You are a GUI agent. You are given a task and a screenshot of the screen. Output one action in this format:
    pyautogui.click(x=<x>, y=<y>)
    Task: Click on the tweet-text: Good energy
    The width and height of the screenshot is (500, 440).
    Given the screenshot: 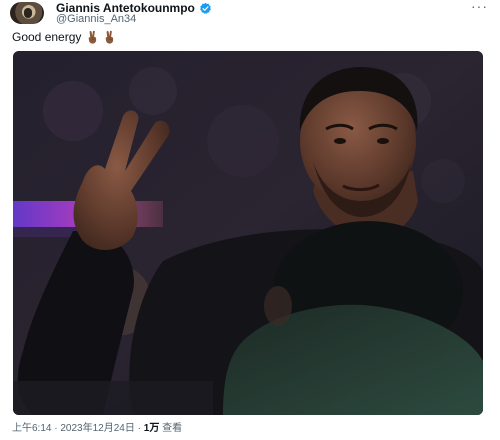 What is the action you would take?
    pyautogui.click(x=64, y=37)
    